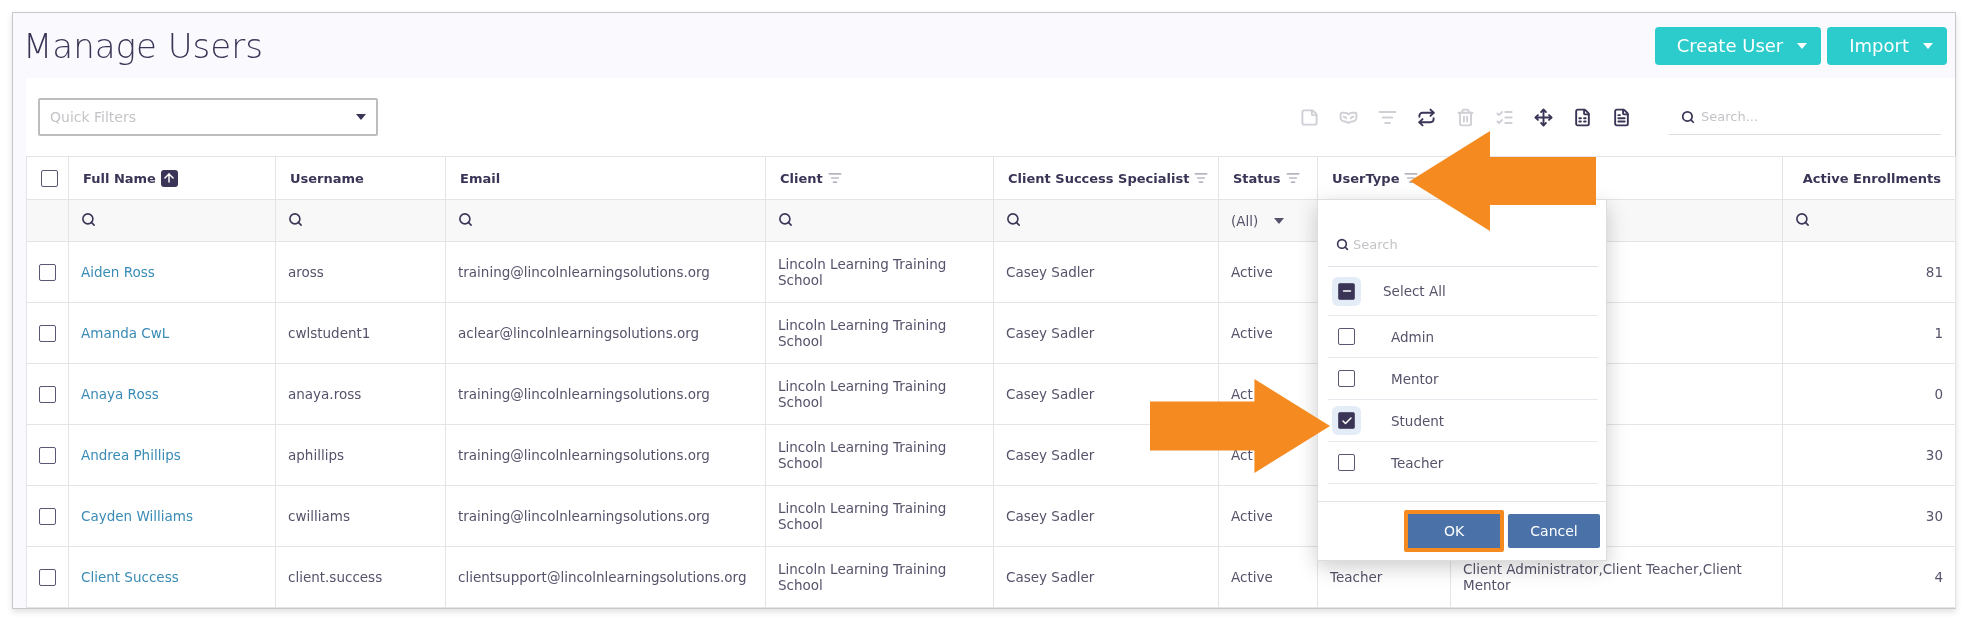  Describe the element at coordinates (316, 454) in the screenshot. I see `table-cell: aphillips` at that location.